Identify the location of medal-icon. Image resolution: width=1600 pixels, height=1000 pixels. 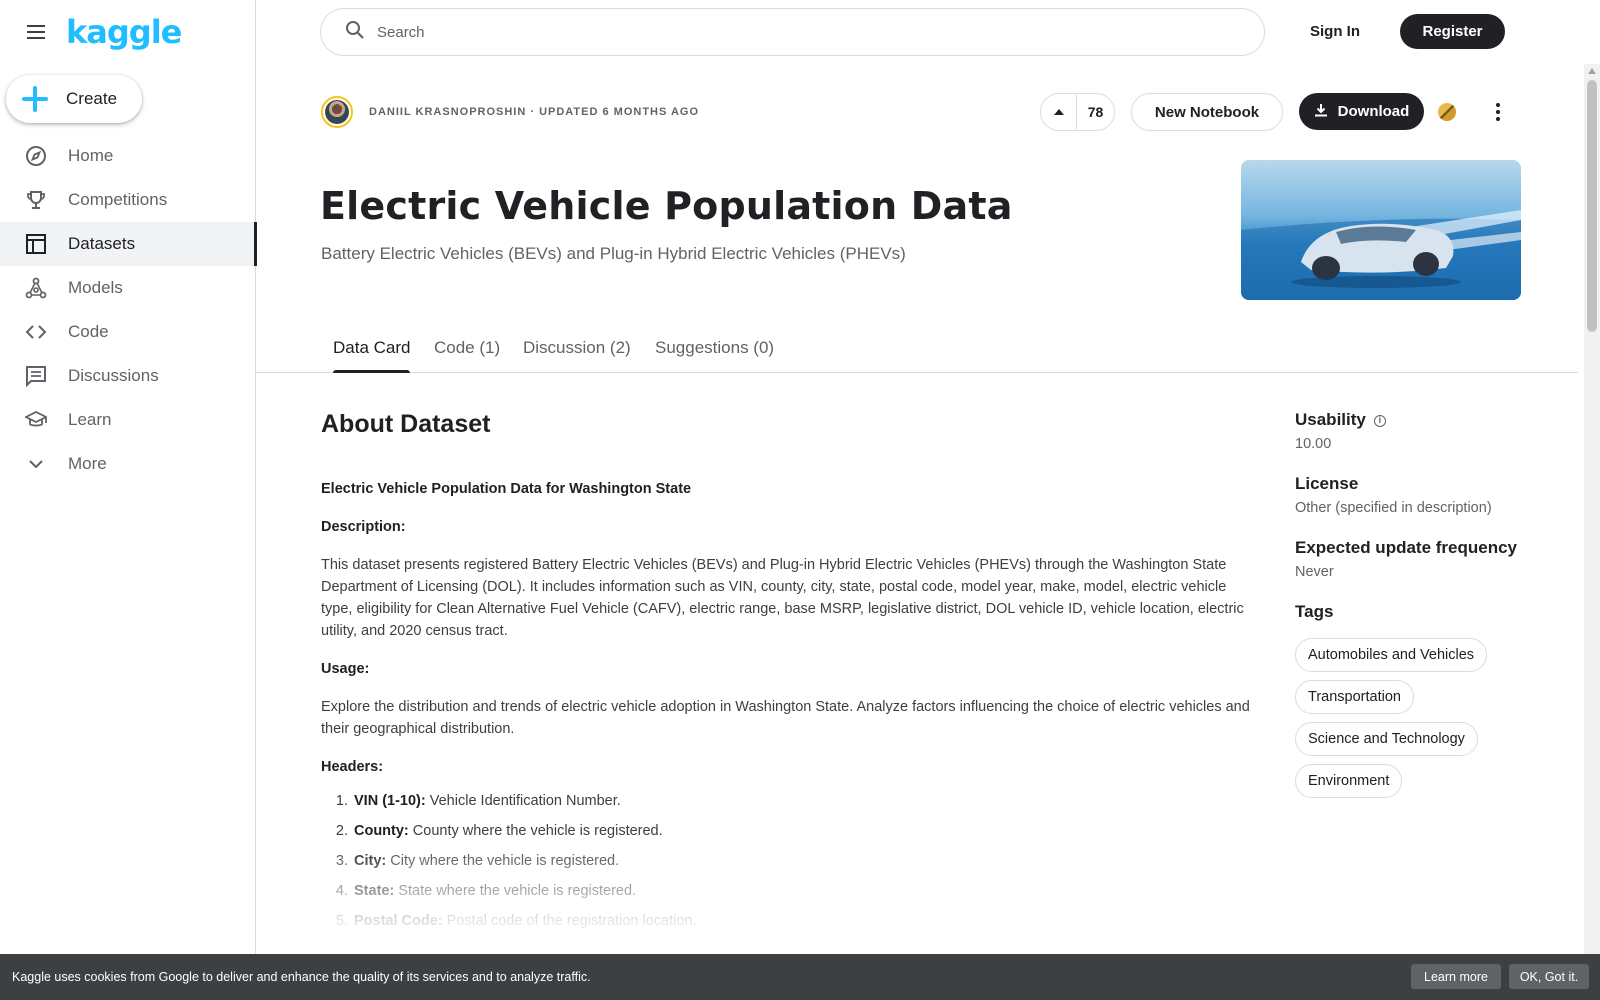
(1447, 112).